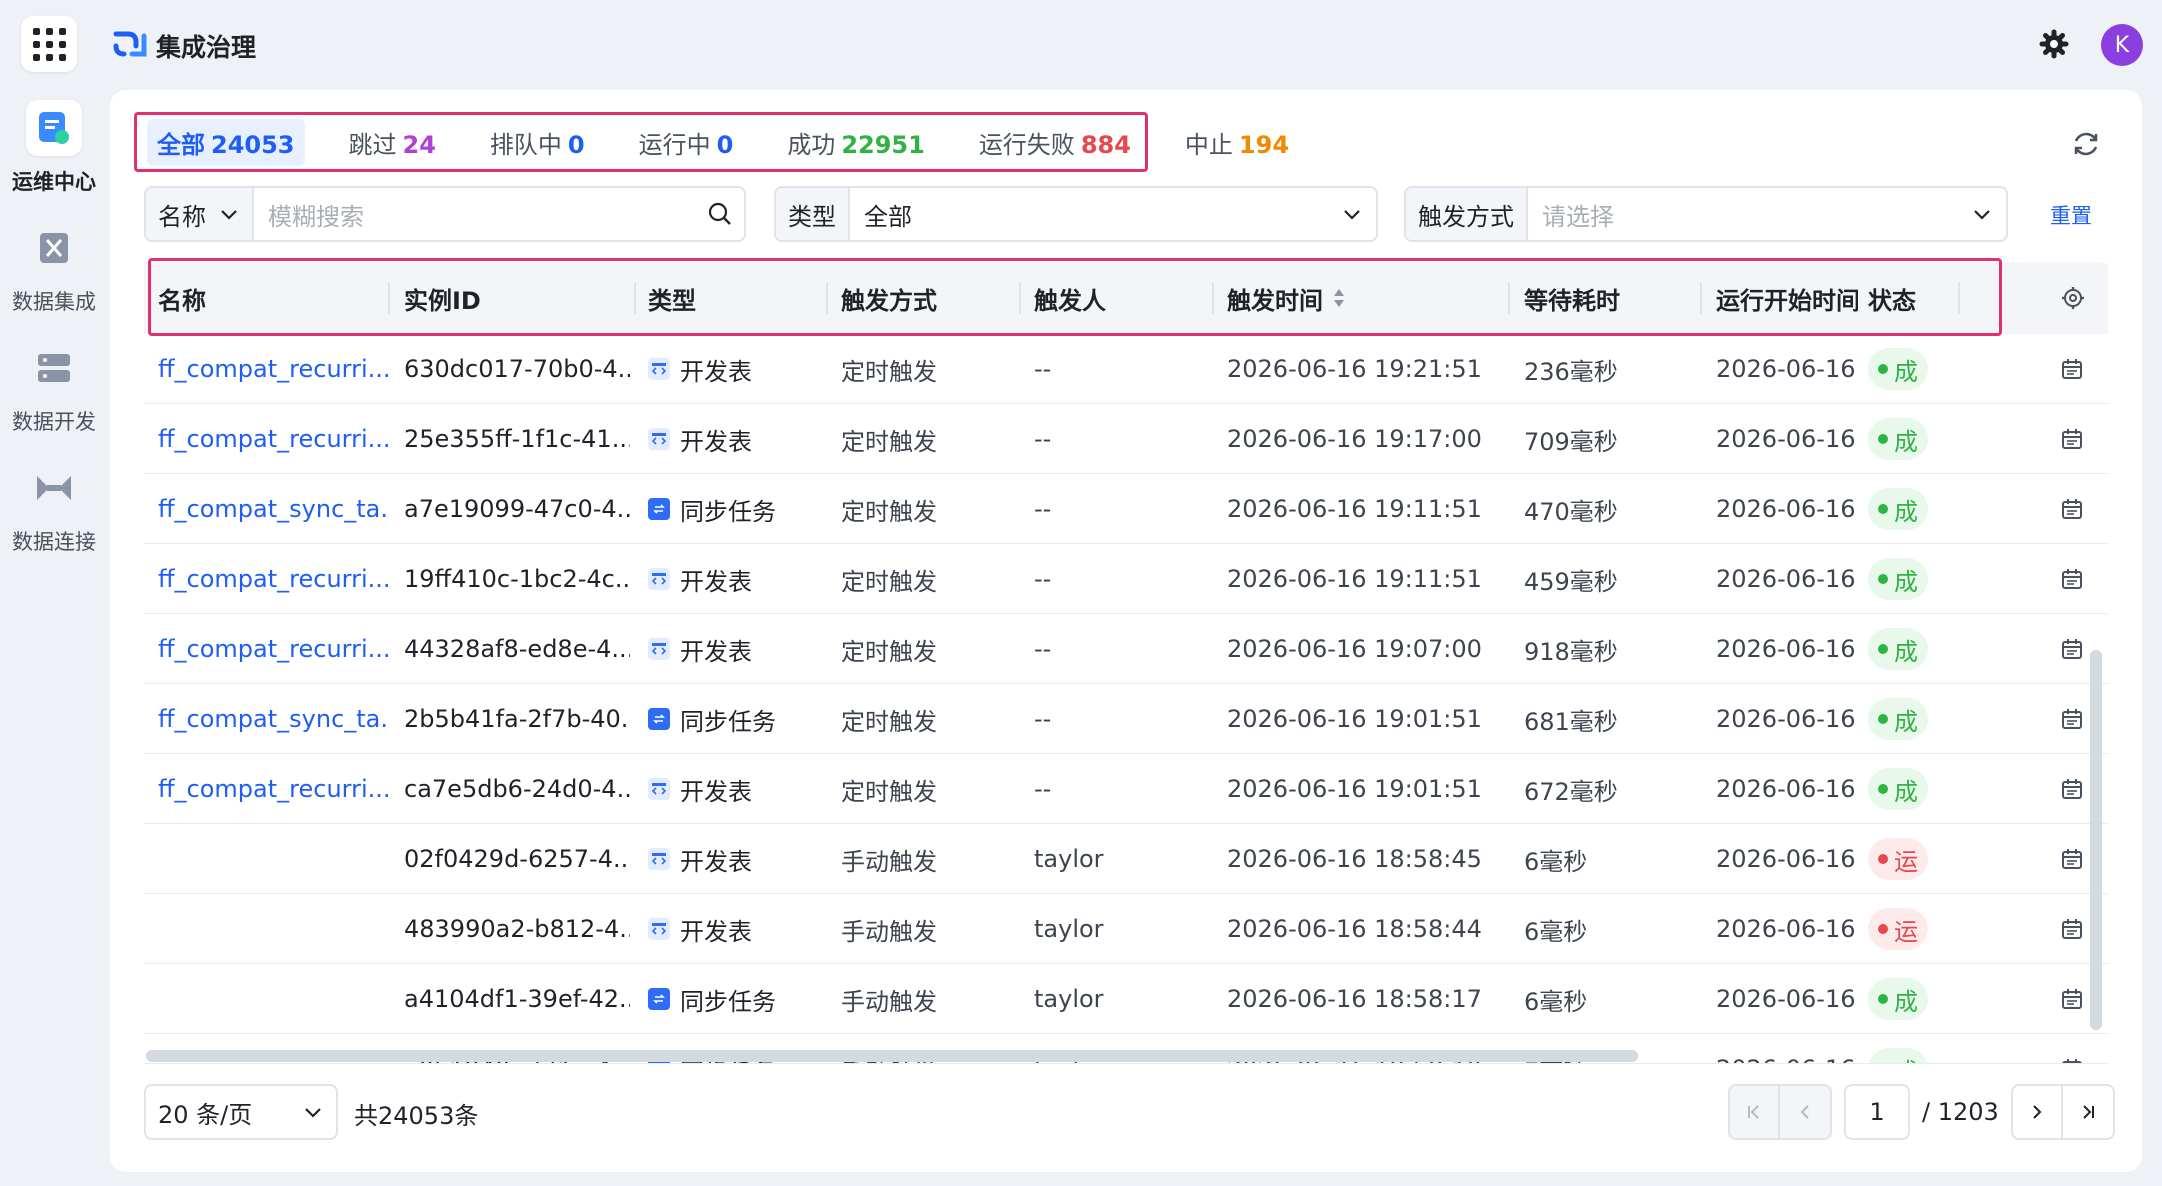 The height and width of the screenshot is (1186, 2162). Describe the element at coordinates (1070, 300) in the screenshot. I see `col-triggered-by-header: 触发人` at that location.